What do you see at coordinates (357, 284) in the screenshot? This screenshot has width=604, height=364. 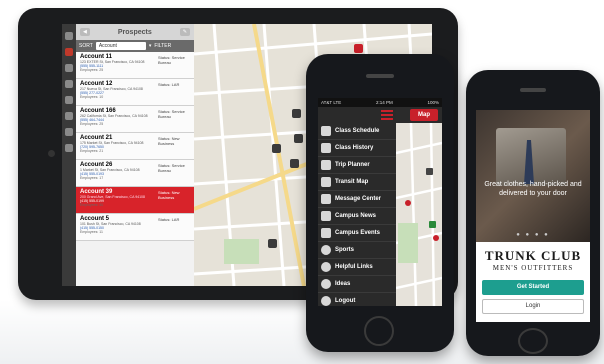 I see `menu-item: Ideas` at bounding box center [357, 284].